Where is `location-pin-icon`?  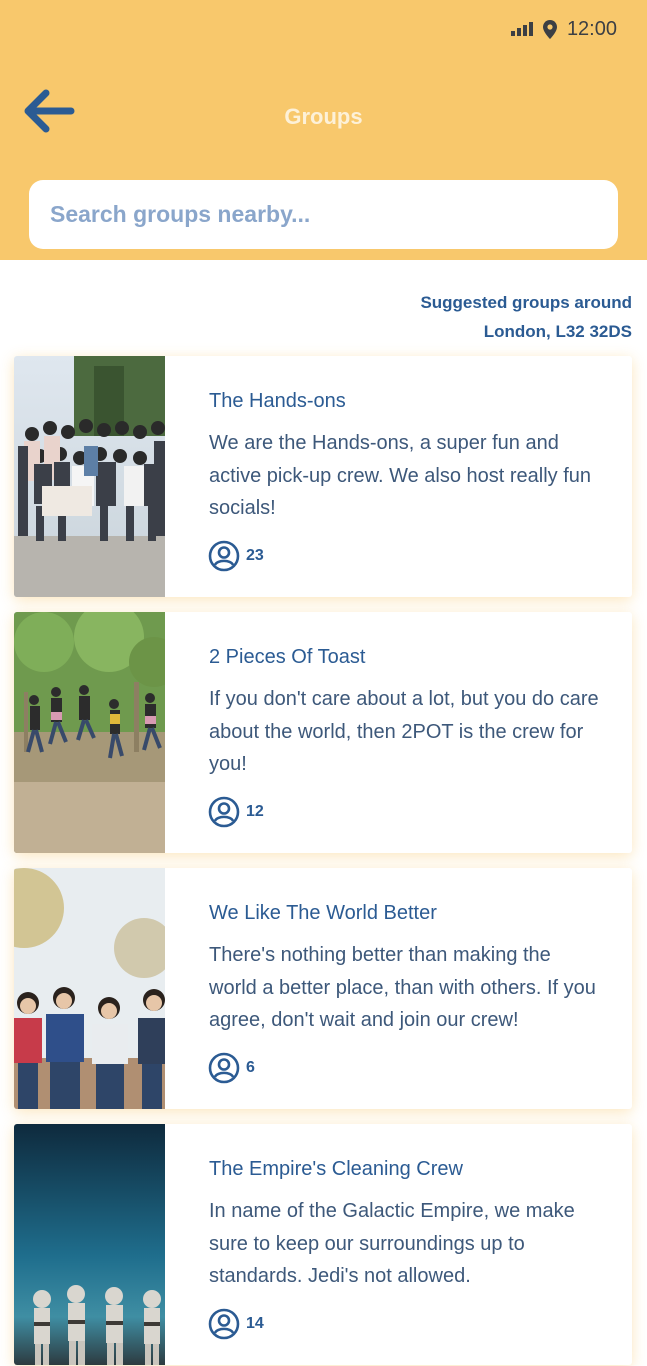
location-pin-icon is located at coordinates (549, 29).